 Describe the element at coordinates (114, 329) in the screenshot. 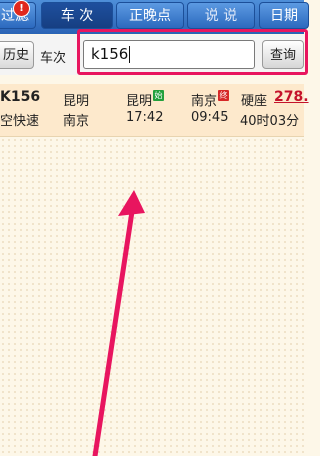

I see `arrow-shaft` at that location.